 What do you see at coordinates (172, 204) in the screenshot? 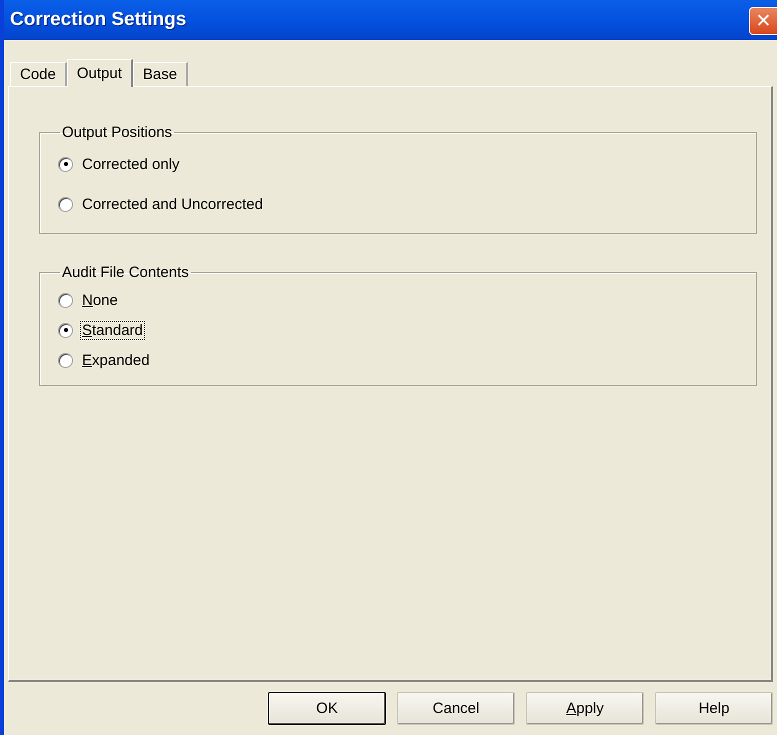
I see `radio-label: Corrected and Uncorrected` at bounding box center [172, 204].